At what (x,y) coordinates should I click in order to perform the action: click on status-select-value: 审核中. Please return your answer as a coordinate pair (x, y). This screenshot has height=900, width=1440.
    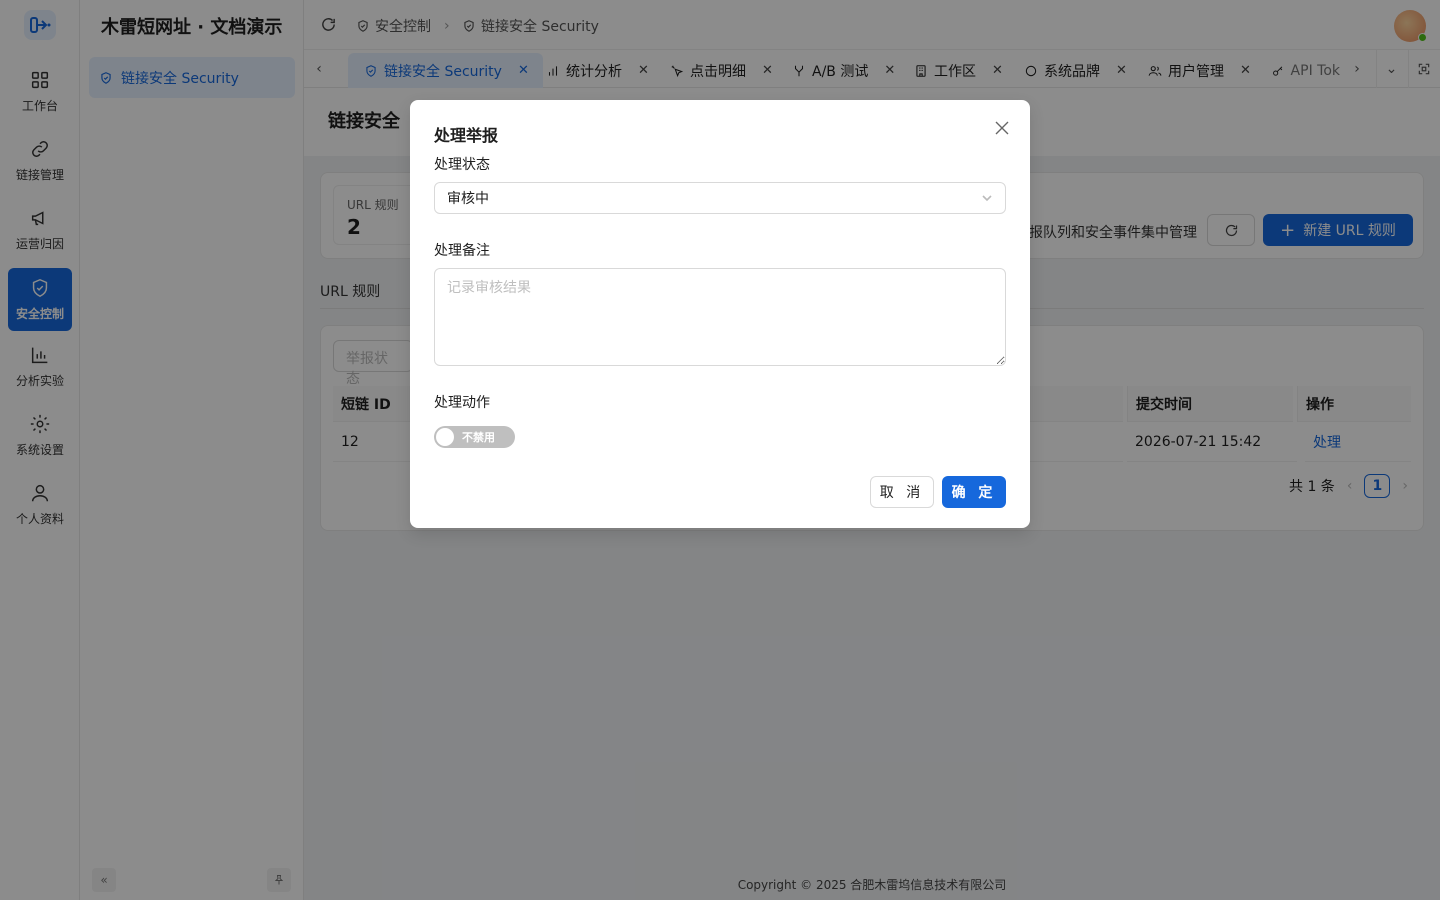
    Looking at the image, I should click on (468, 199).